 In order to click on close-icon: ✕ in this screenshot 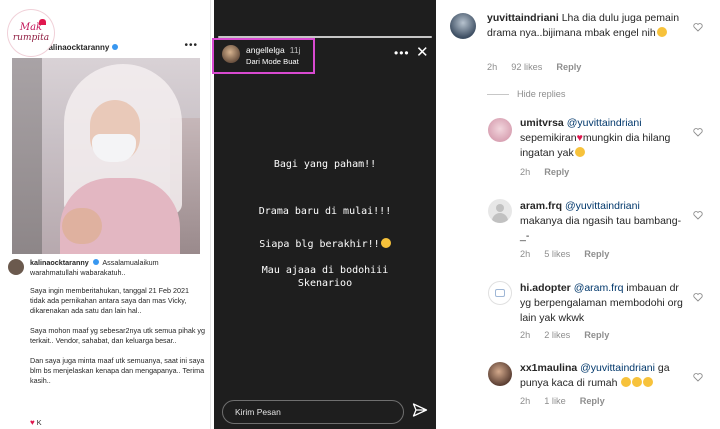, I will do `click(422, 52)`.